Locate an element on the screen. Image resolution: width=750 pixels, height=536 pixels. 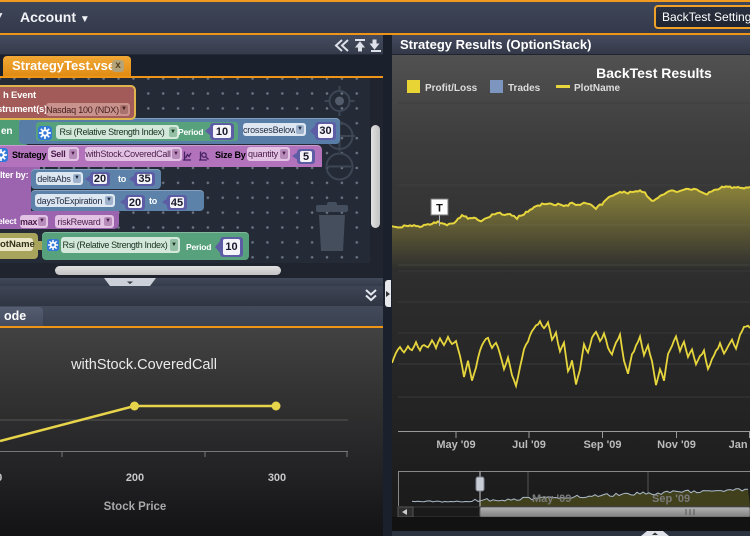
svg-text: Trades is located at coordinates (524, 88).